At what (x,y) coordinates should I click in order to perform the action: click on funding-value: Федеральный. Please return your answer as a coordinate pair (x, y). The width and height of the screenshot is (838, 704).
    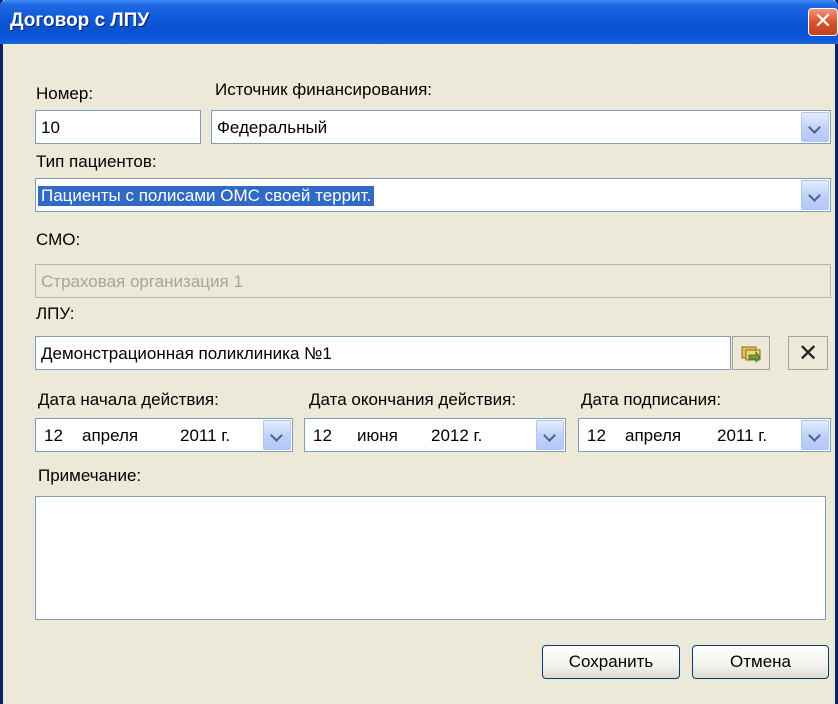
    Looking at the image, I should click on (272, 127).